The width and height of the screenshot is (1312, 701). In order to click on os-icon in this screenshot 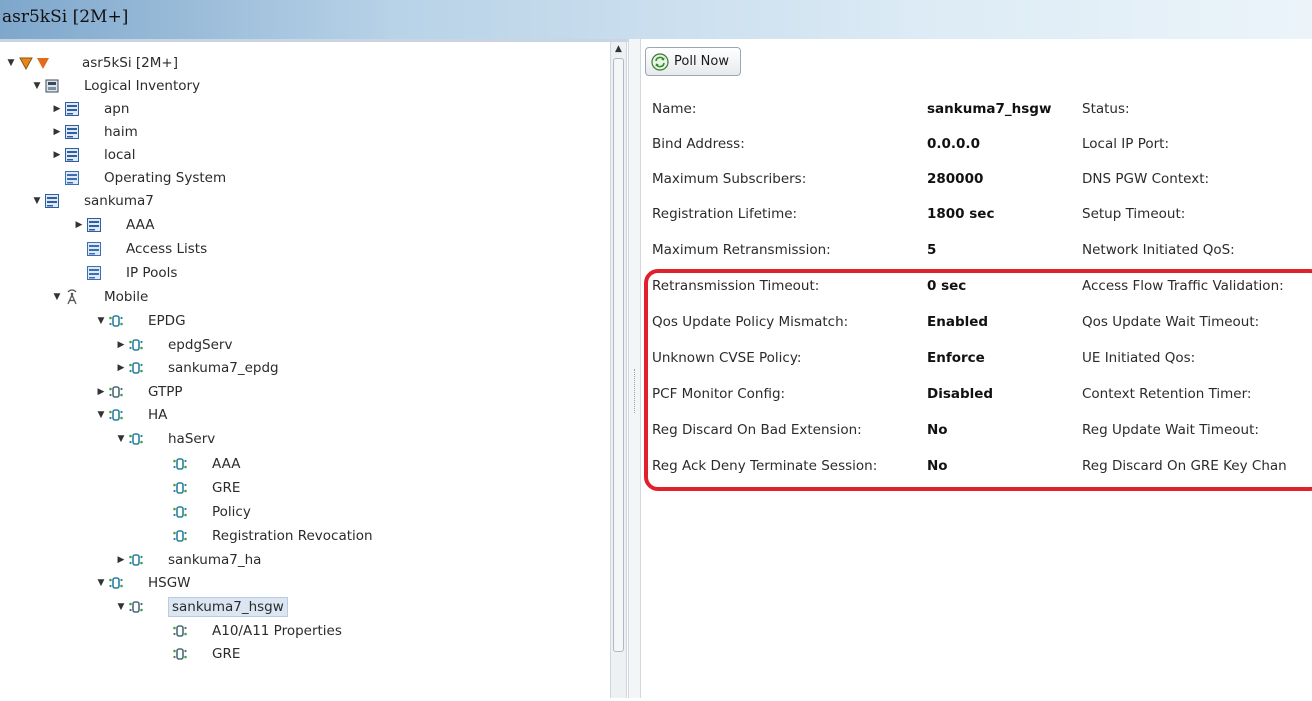, I will do `click(72, 178)`.